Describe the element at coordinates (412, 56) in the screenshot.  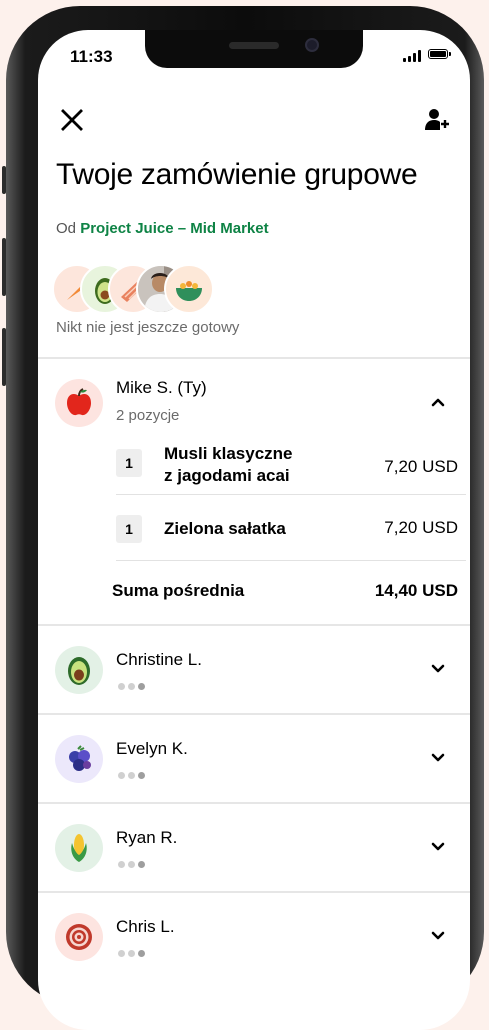
I see `signal-icon` at that location.